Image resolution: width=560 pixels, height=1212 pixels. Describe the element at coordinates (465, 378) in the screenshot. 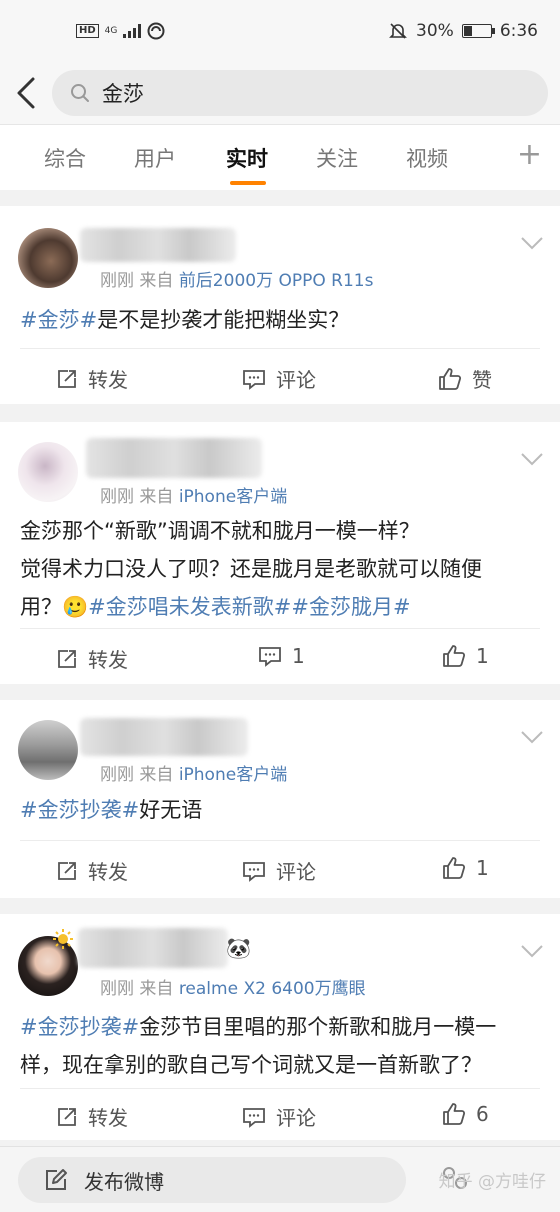

I see `like-button: 赞` at that location.